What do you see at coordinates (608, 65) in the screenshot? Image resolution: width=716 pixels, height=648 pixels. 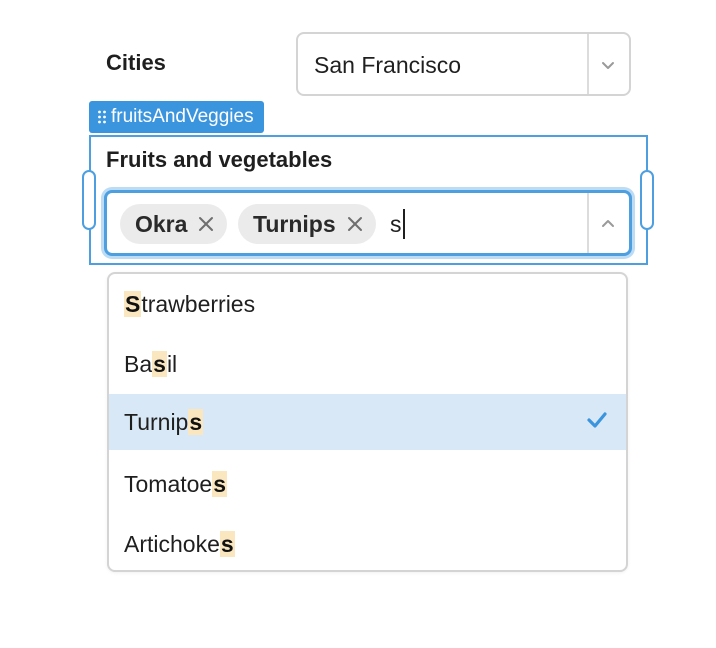 I see `chevron-down-icon` at bounding box center [608, 65].